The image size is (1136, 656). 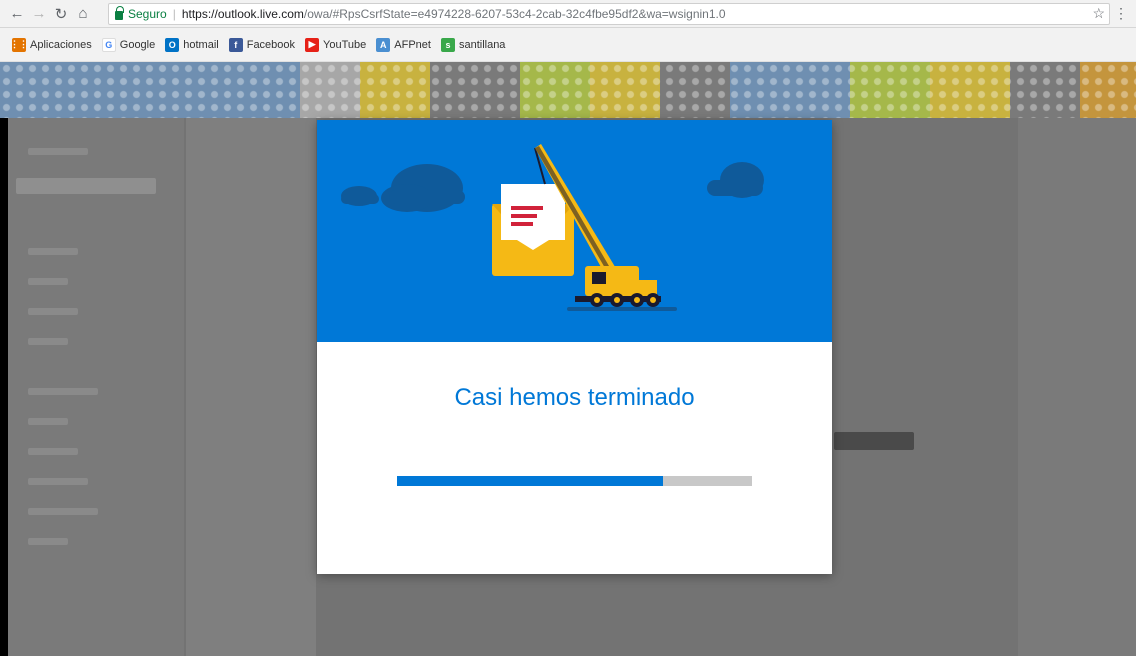 I want to click on reading-pane-bar, so click(x=874, y=441).